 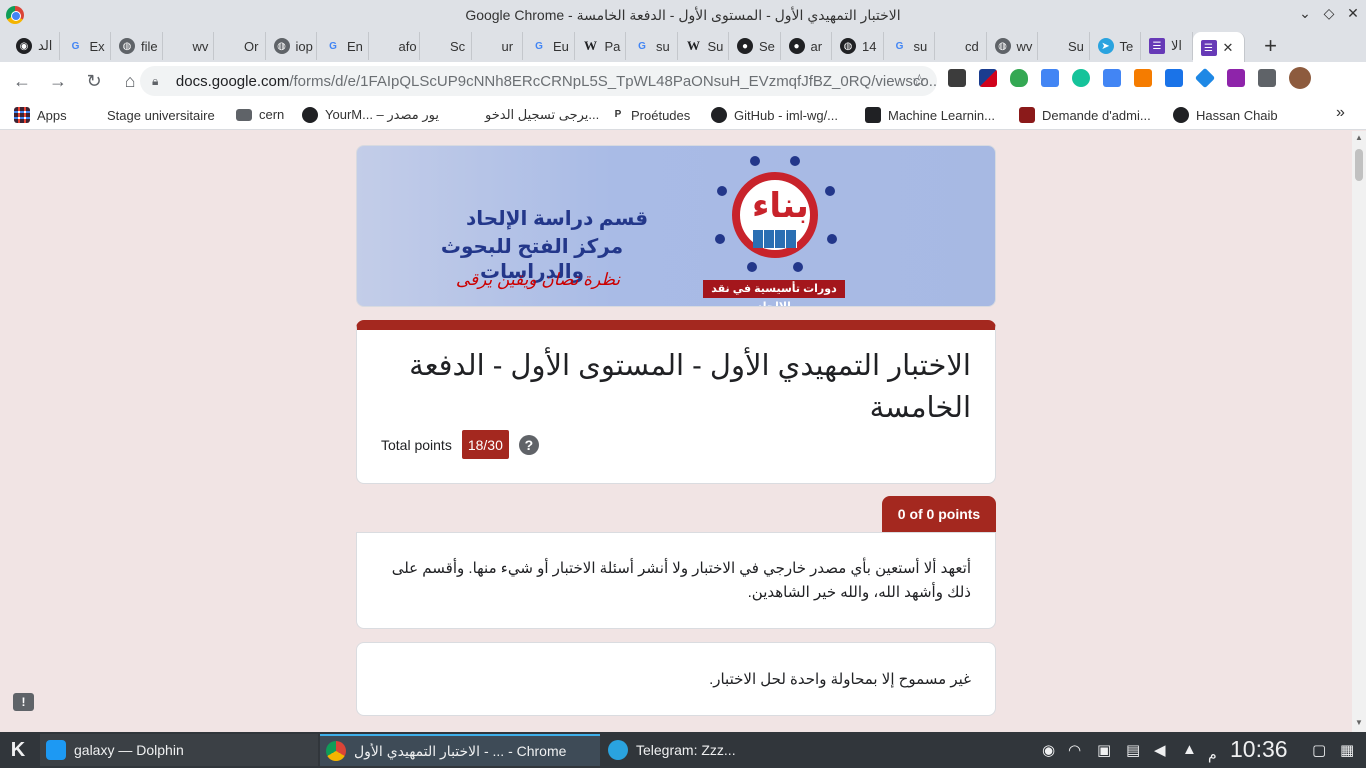 What do you see at coordinates (957, 78) in the screenshot?
I see `incognito-extension-icon` at bounding box center [957, 78].